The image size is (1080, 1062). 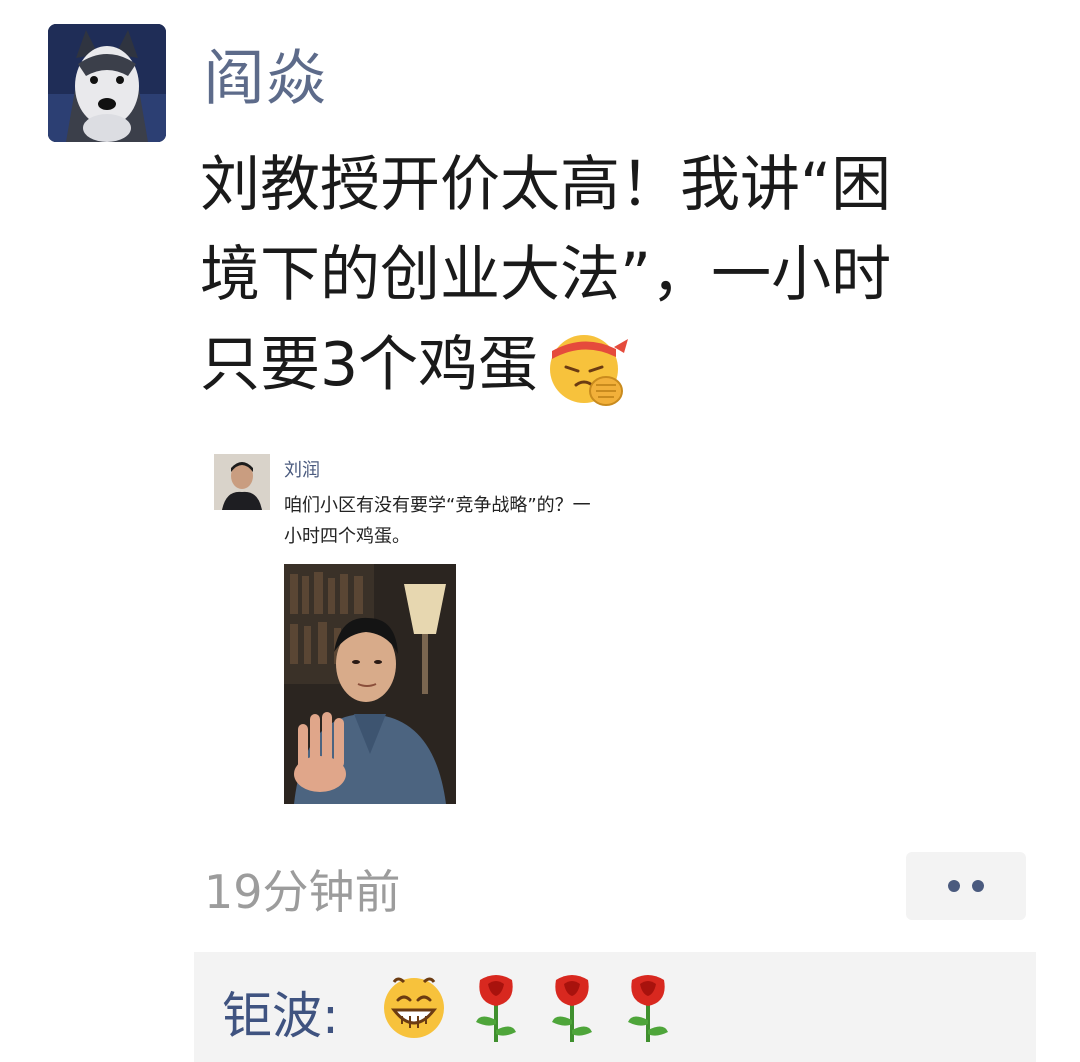 I want to click on man-portrait-photo, so click(x=370, y=684).